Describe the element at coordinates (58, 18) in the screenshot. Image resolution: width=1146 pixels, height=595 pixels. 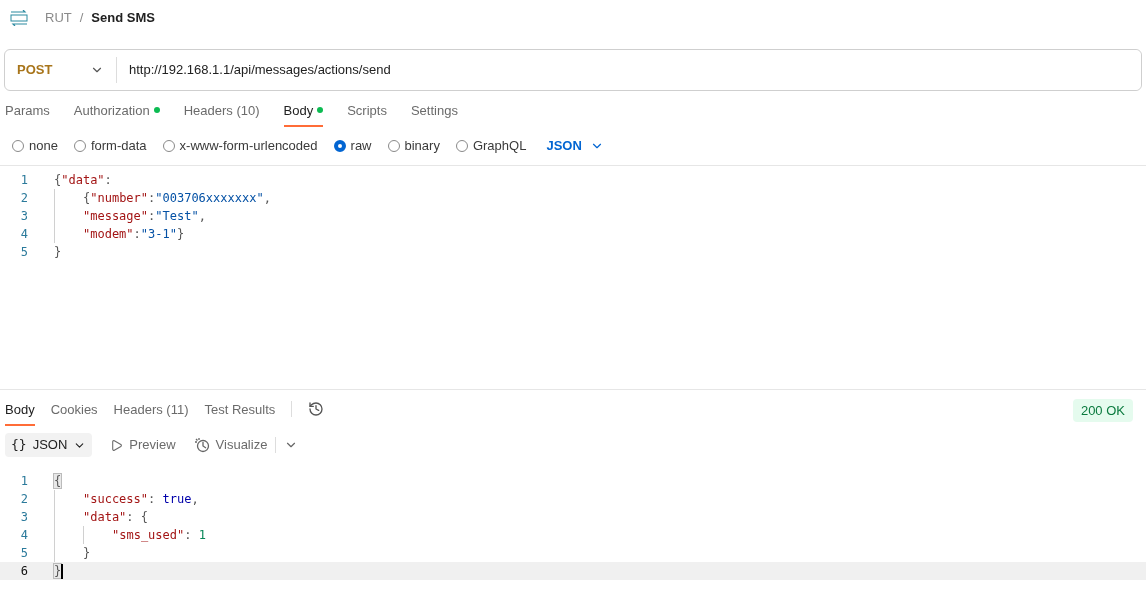
I see `breadcrumb-parent: RUT` at that location.